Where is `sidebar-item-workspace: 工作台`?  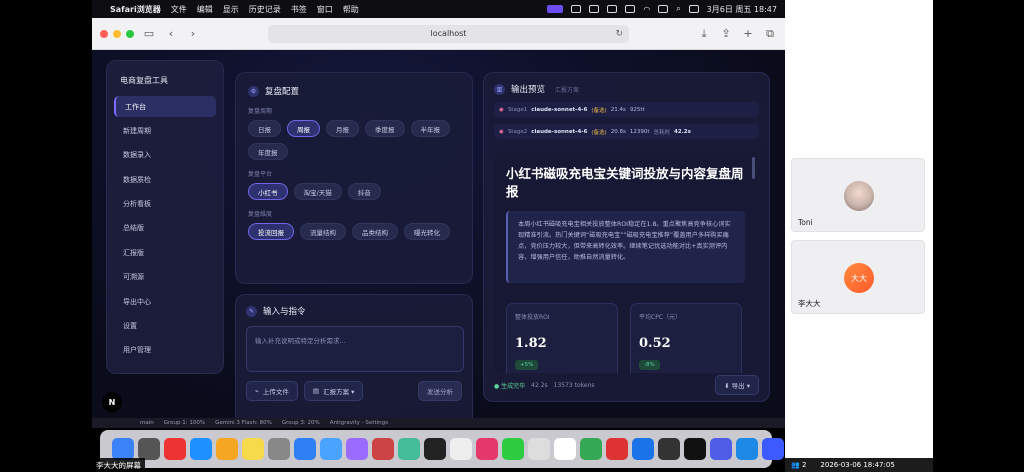 sidebar-item-workspace: 工作台 is located at coordinates (165, 106).